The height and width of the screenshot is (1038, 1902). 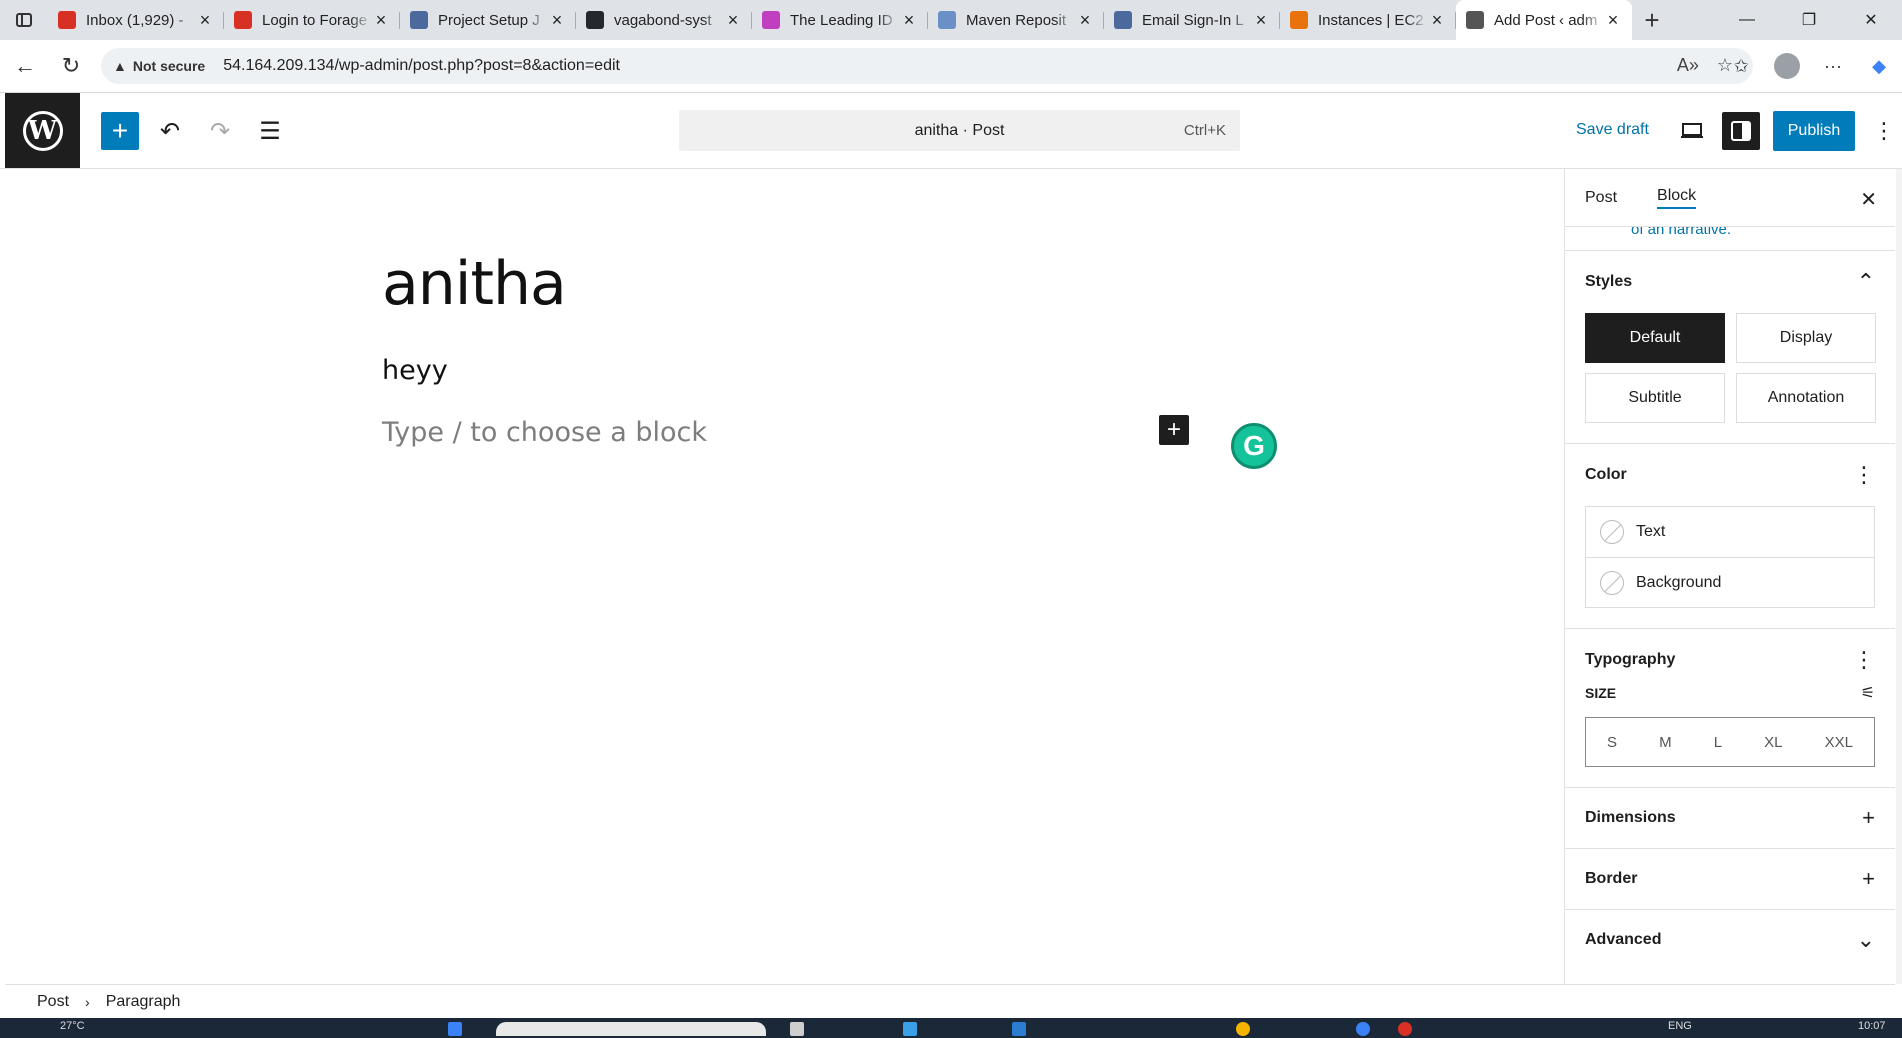 I want to click on tab-actions-icon, so click(x=24, y=20).